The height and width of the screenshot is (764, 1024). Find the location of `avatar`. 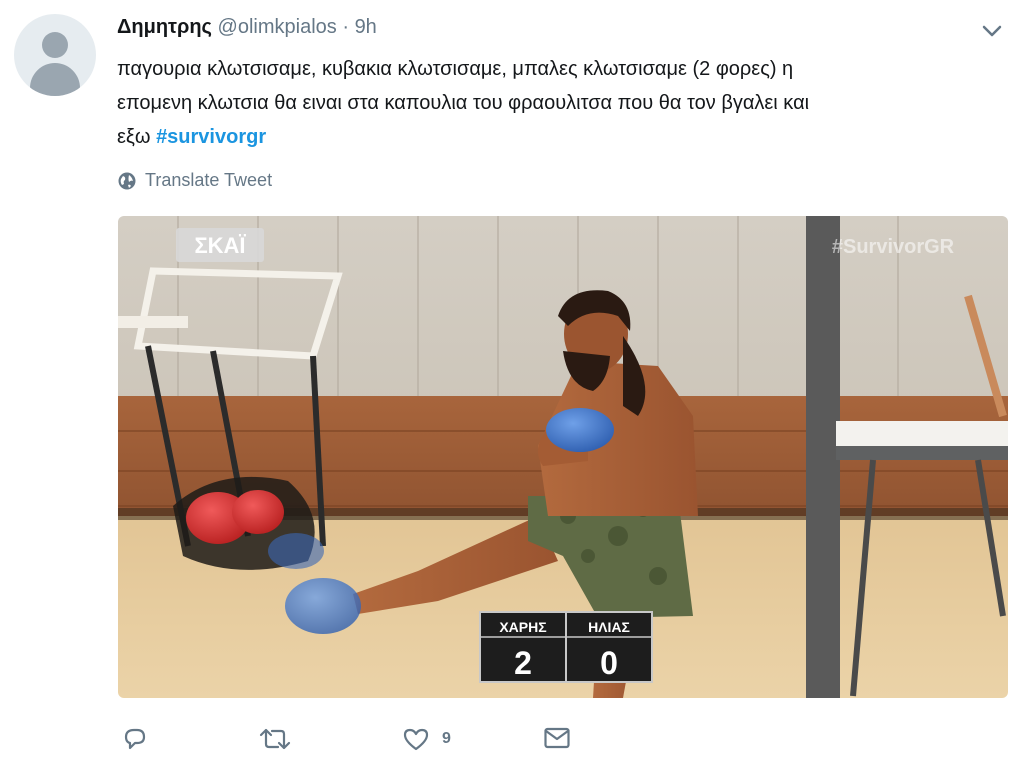

avatar is located at coordinates (55, 55).